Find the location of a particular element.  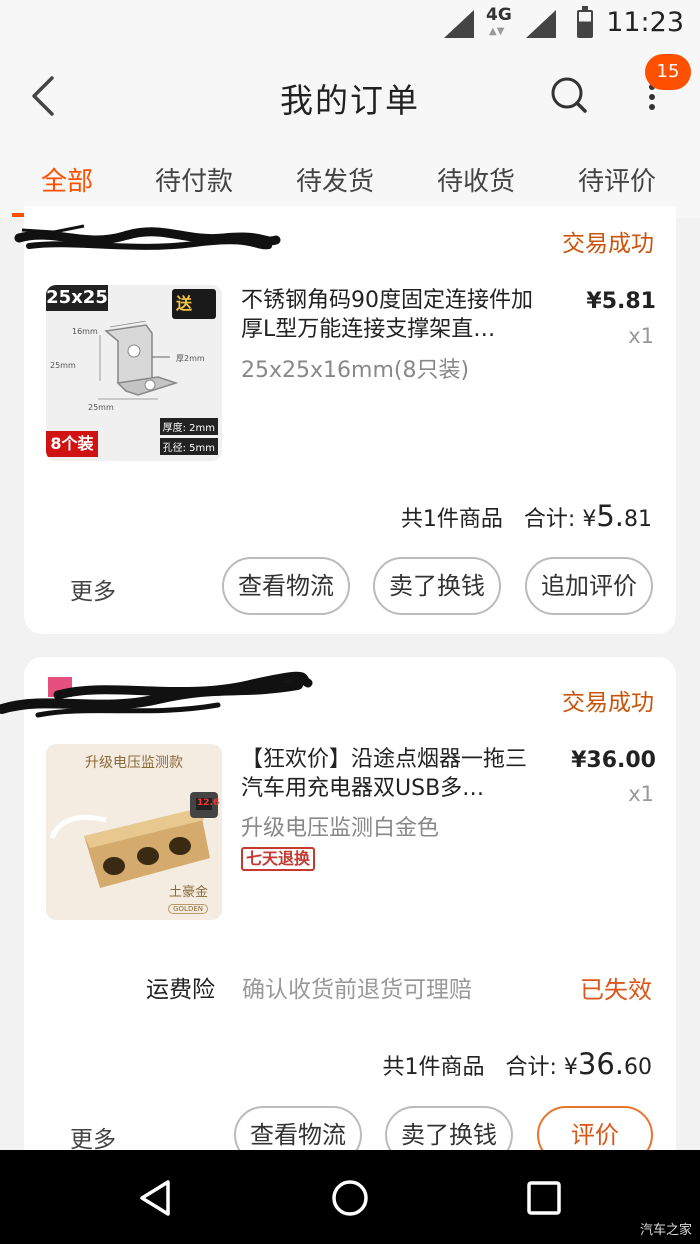

network-label: 4G is located at coordinates (499, 15).